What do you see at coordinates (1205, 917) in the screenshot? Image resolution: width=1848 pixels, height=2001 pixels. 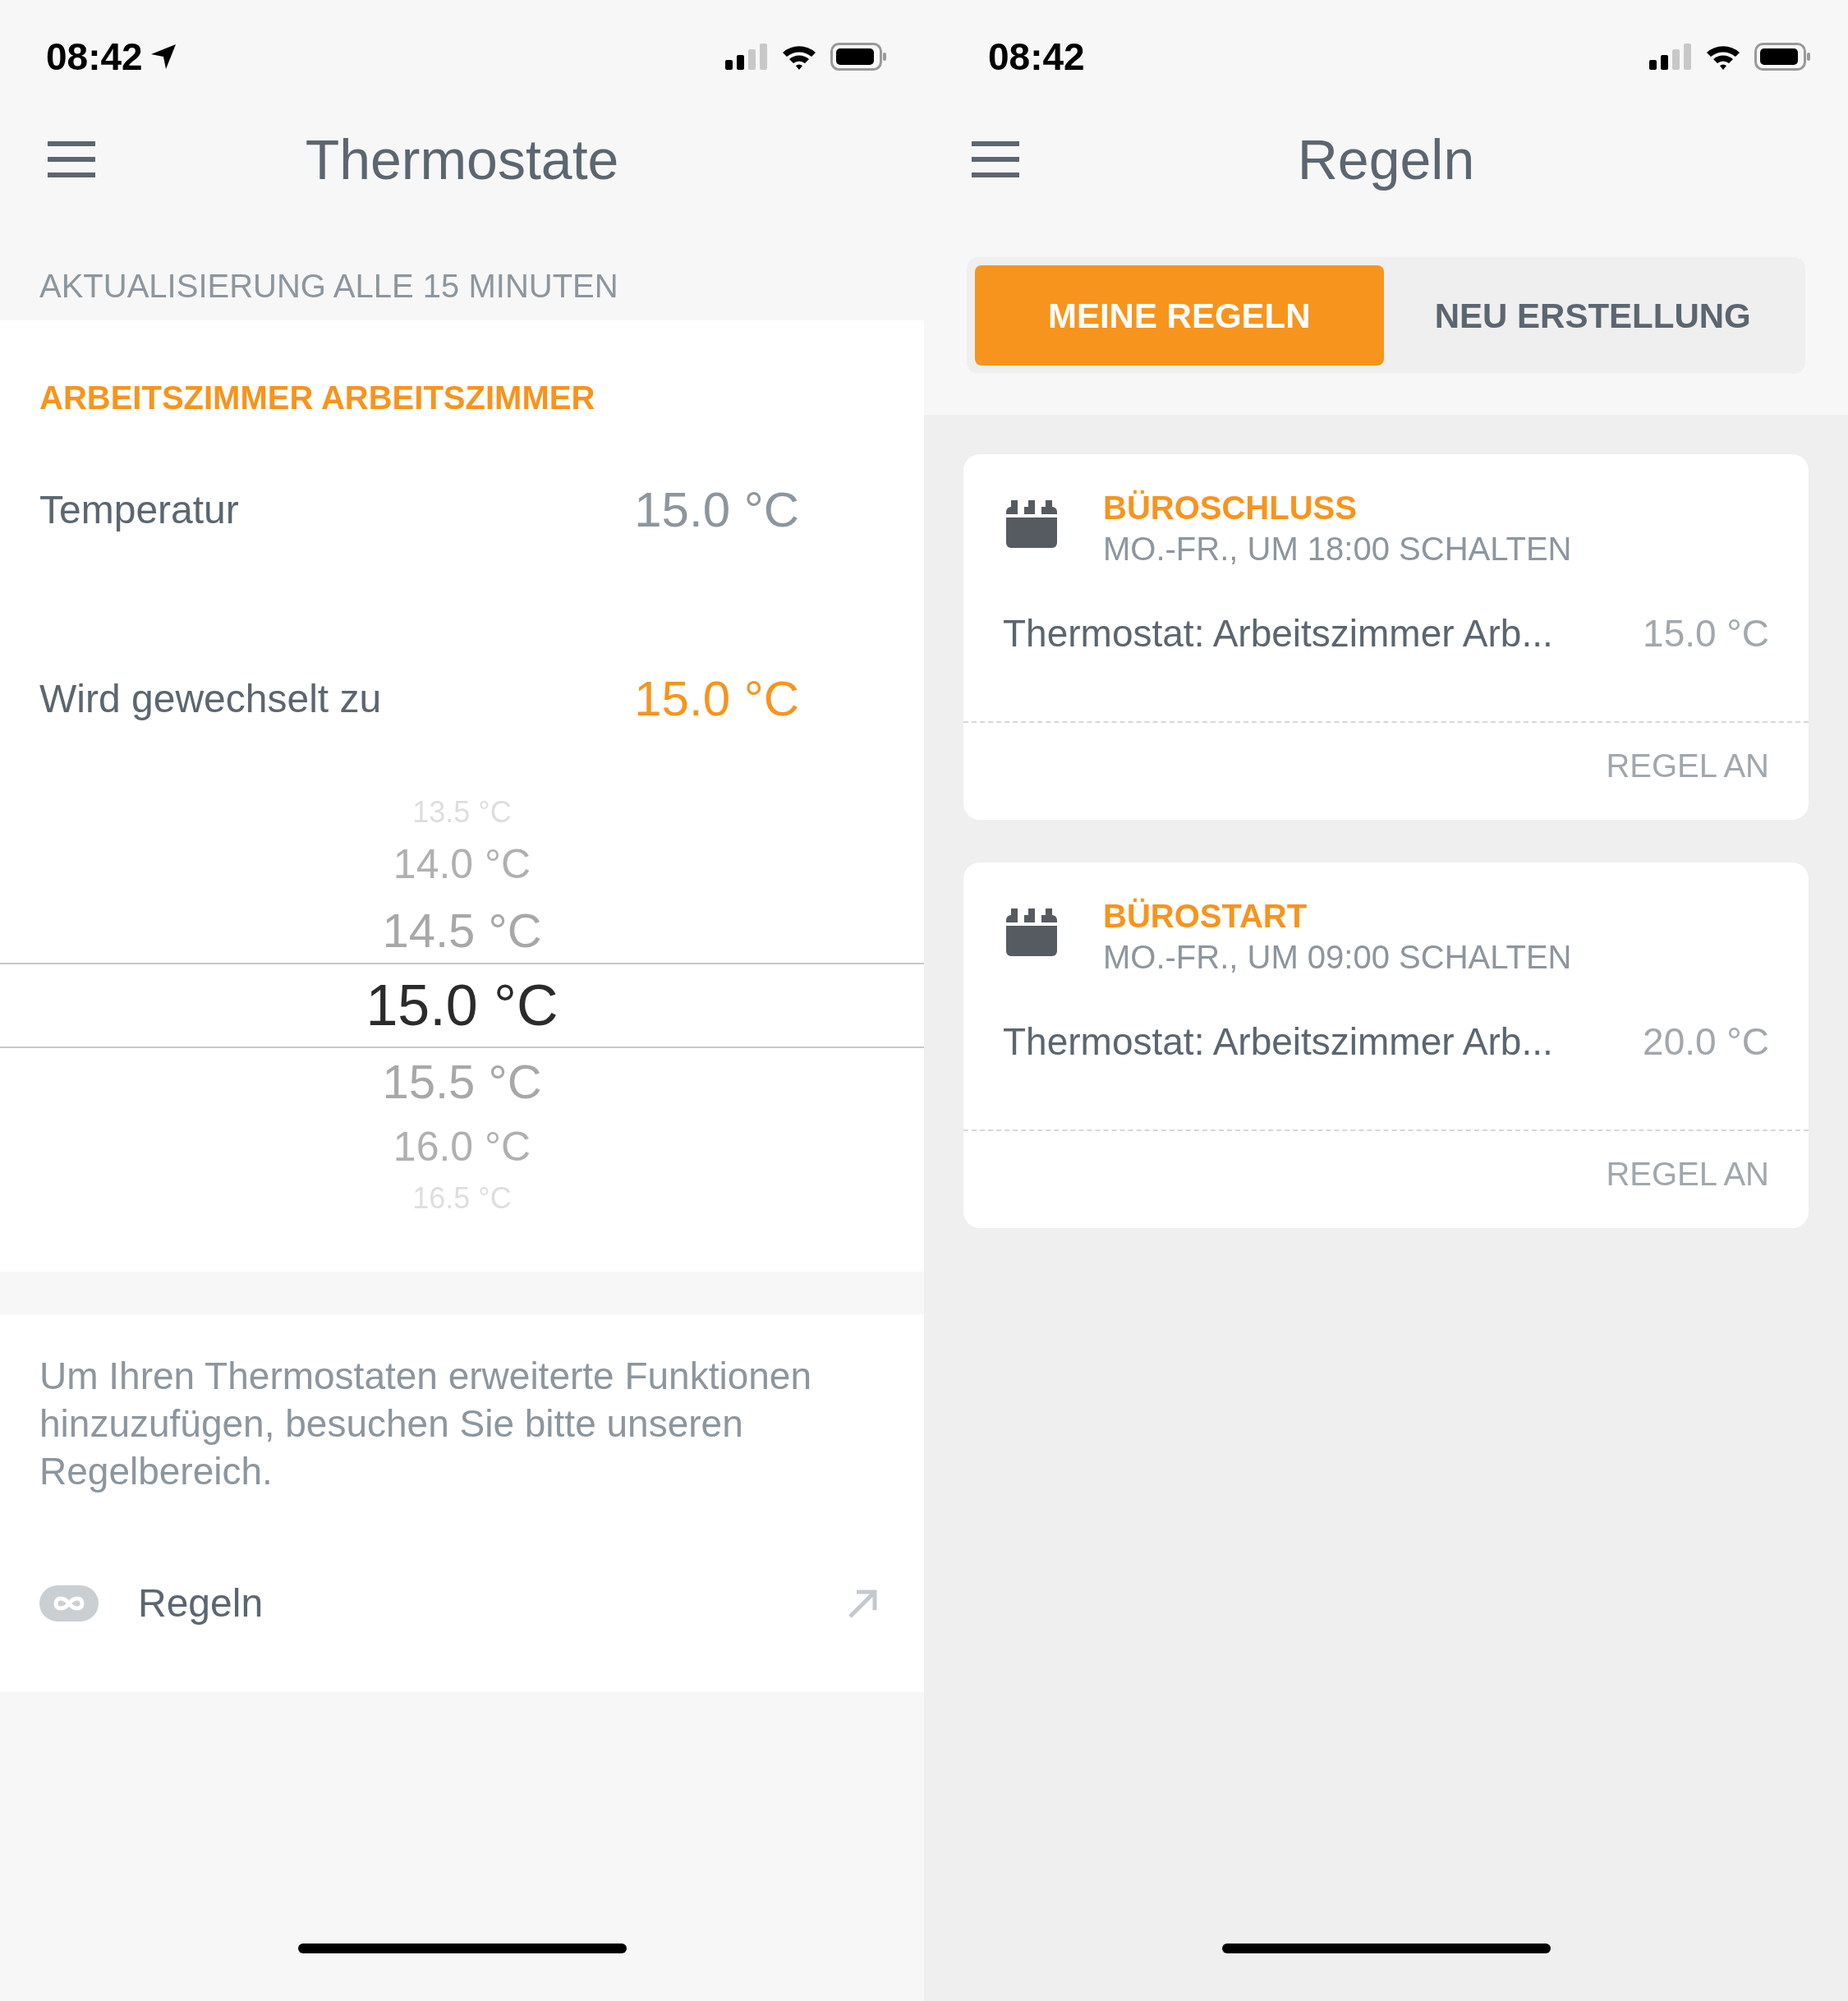 I see `rule-name: BÜROSTART` at bounding box center [1205, 917].